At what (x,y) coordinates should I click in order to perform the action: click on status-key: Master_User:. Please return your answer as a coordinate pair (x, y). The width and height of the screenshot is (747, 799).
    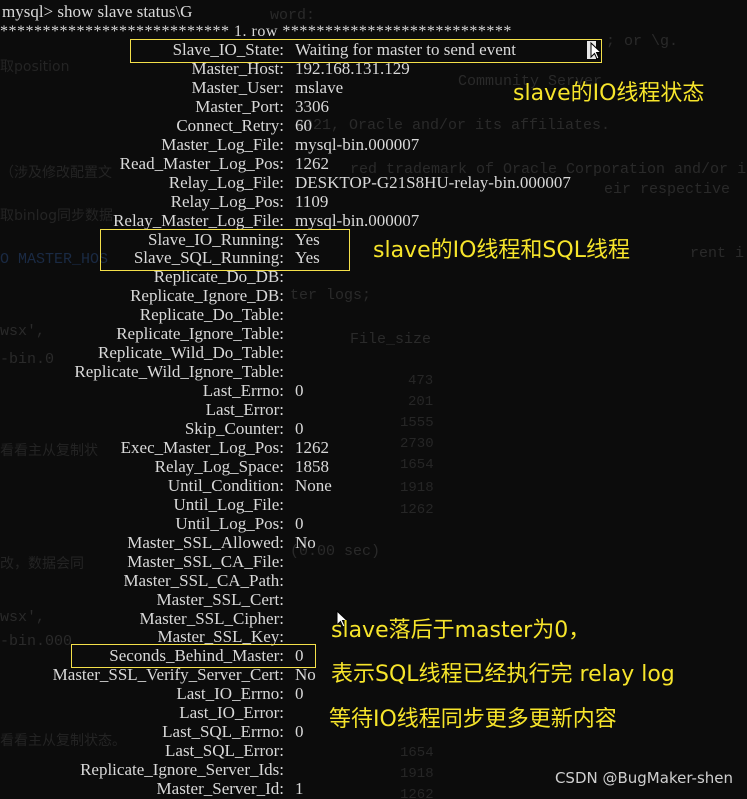
    Looking at the image, I should click on (237, 87).